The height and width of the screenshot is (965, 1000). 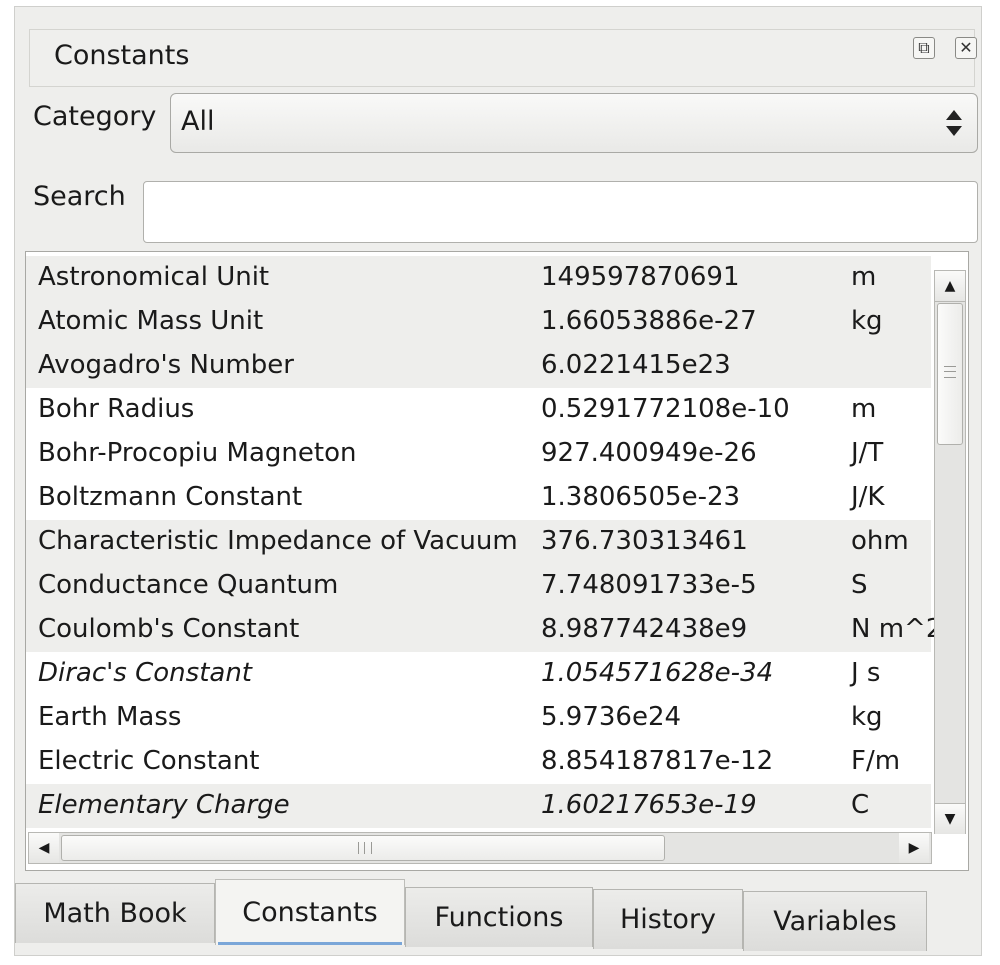 What do you see at coordinates (868, 497) in the screenshot?
I see `constant-unit: J/K` at bounding box center [868, 497].